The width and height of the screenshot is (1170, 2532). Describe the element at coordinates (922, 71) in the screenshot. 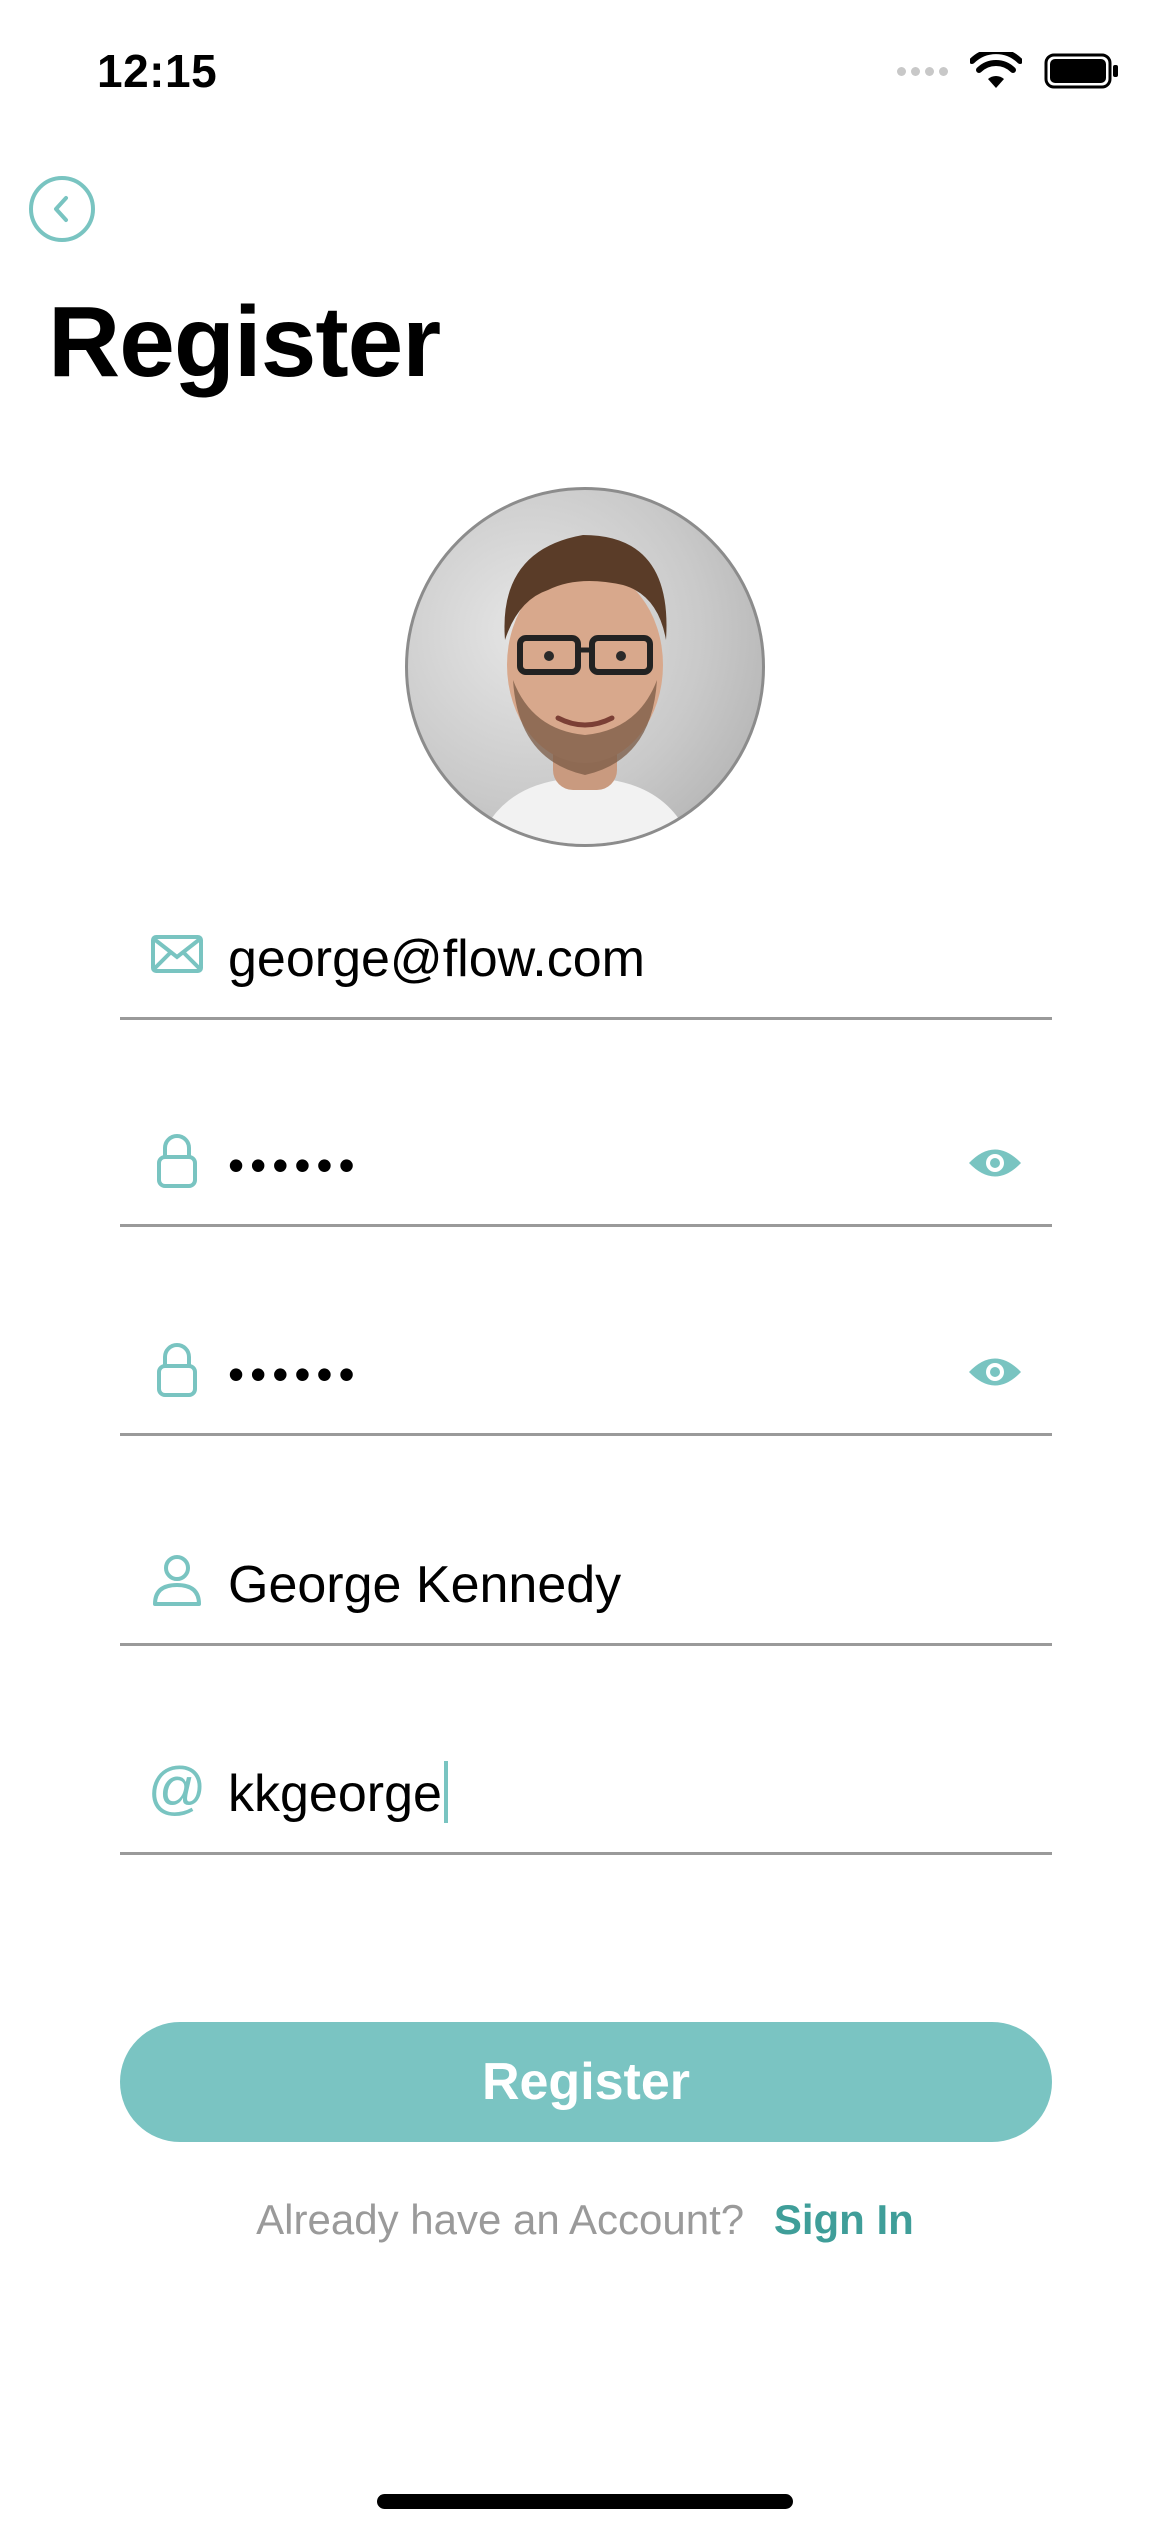

I see `cellular-signal-icon` at that location.